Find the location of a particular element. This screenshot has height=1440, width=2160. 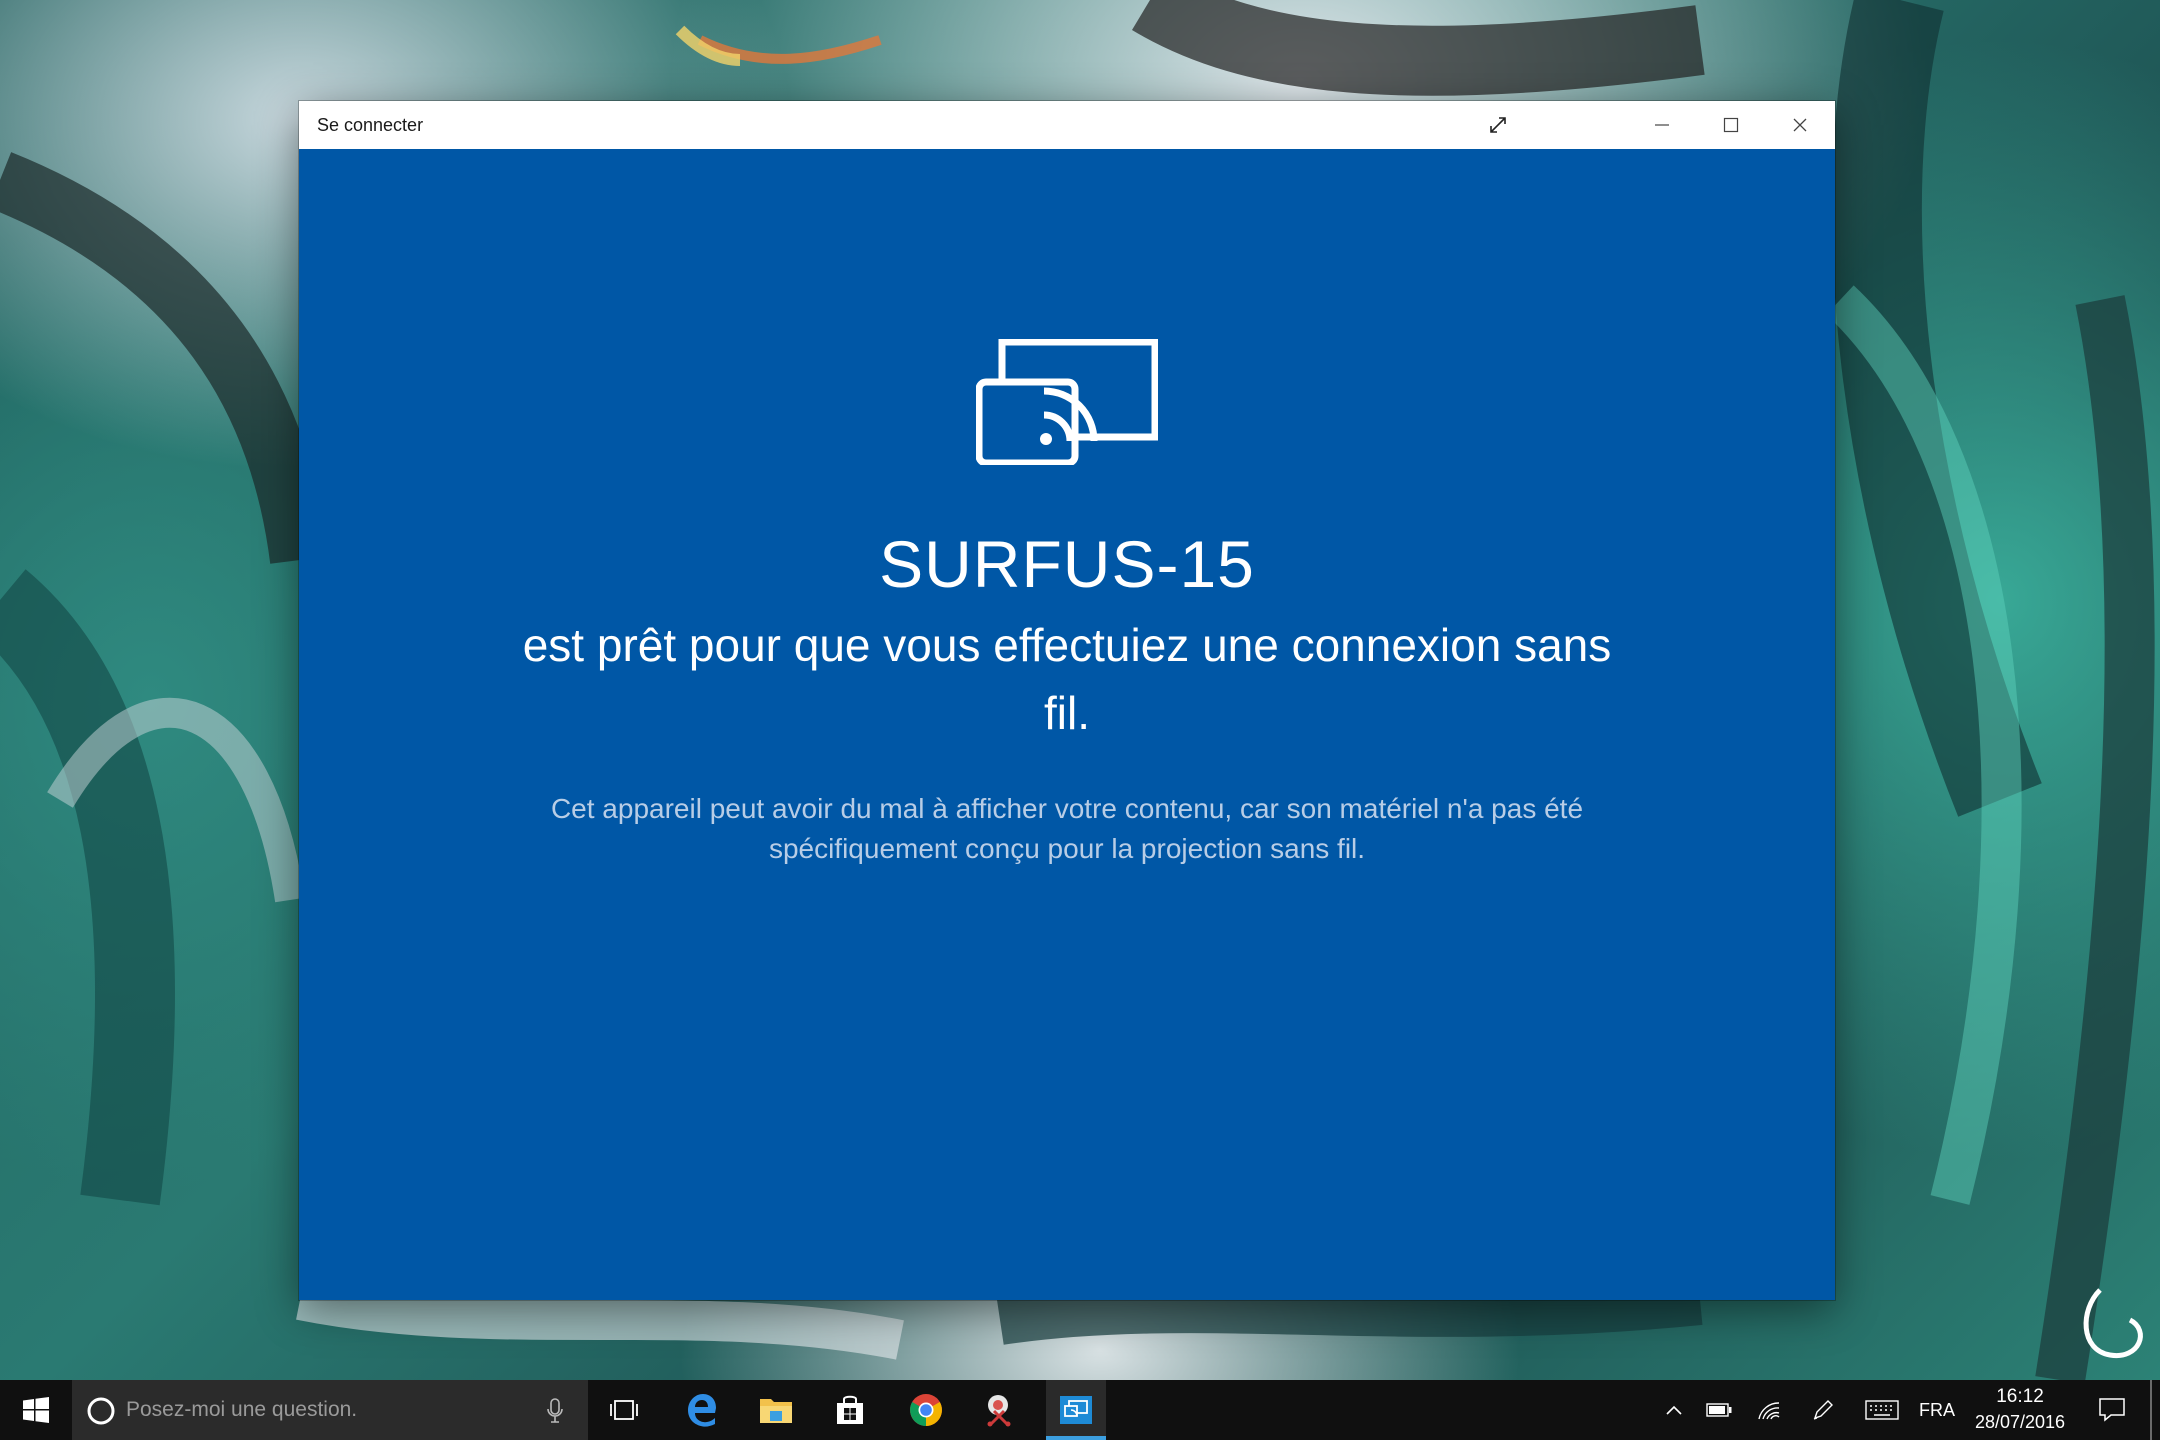

file-explorer-icon is located at coordinates (776, 1411).